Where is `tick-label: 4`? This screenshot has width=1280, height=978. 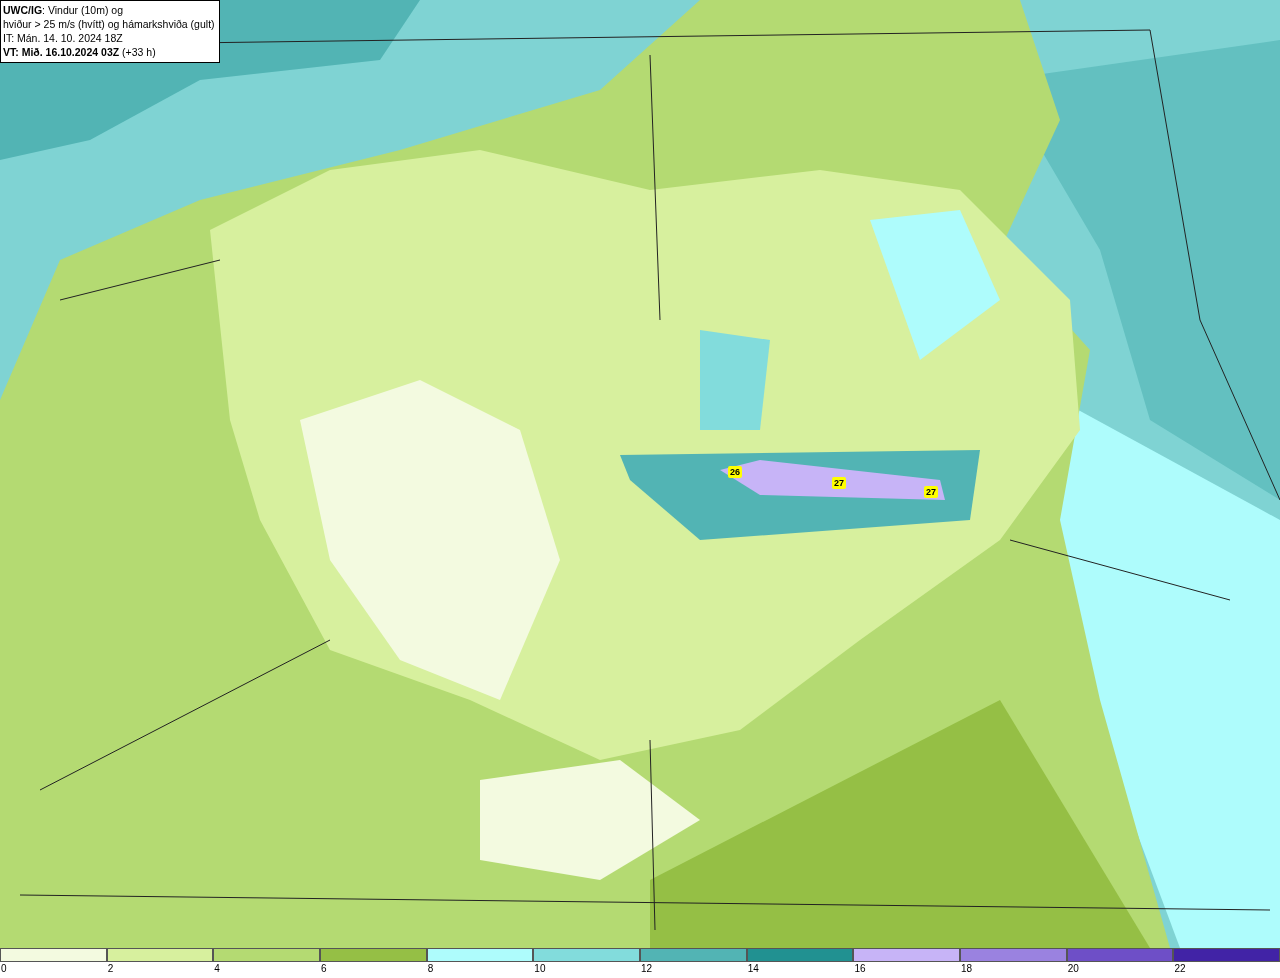 tick-label: 4 is located at coordinates (216, 969).